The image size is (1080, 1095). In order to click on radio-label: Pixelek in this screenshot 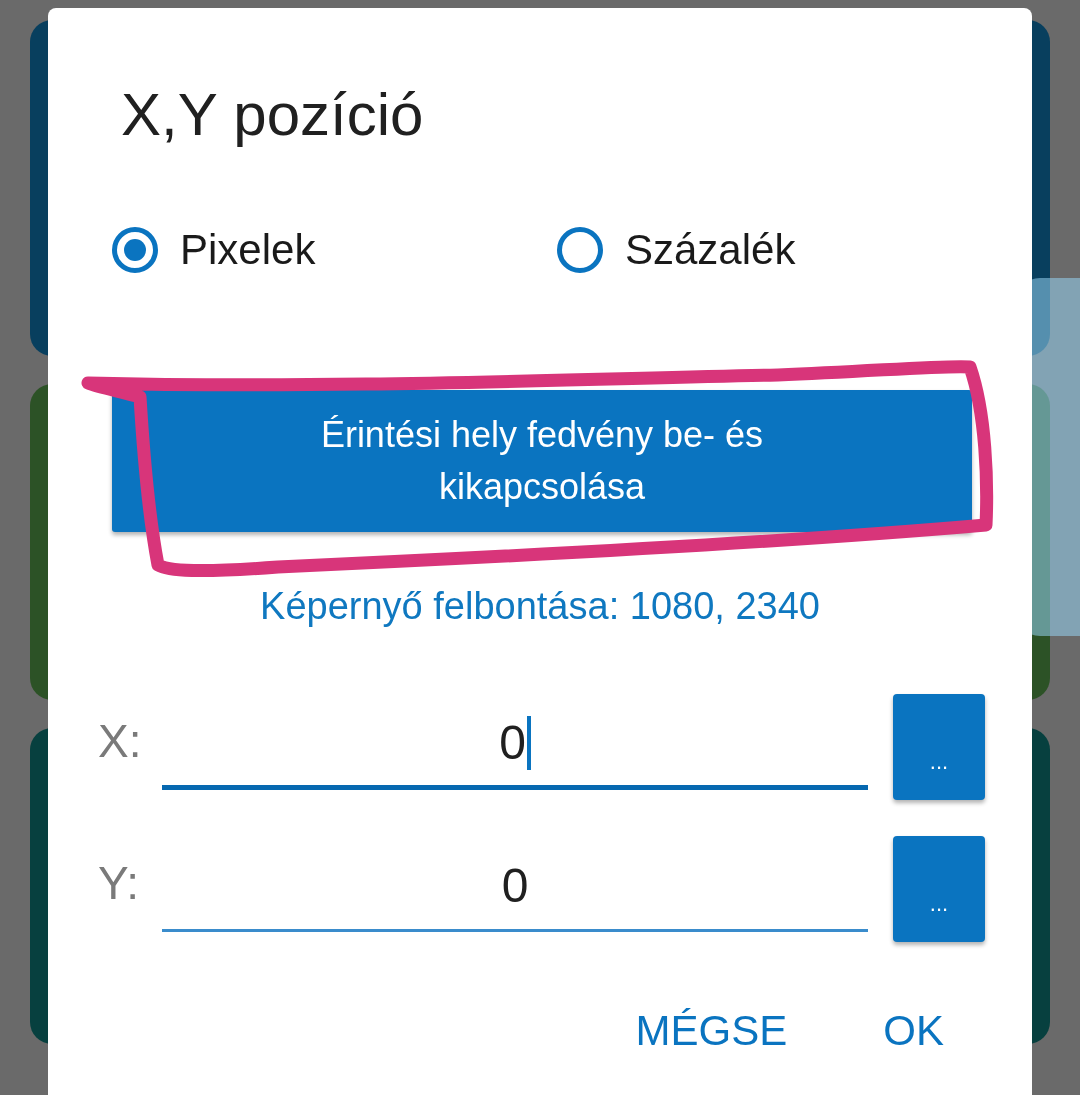, I will do `click(248, 250)`.